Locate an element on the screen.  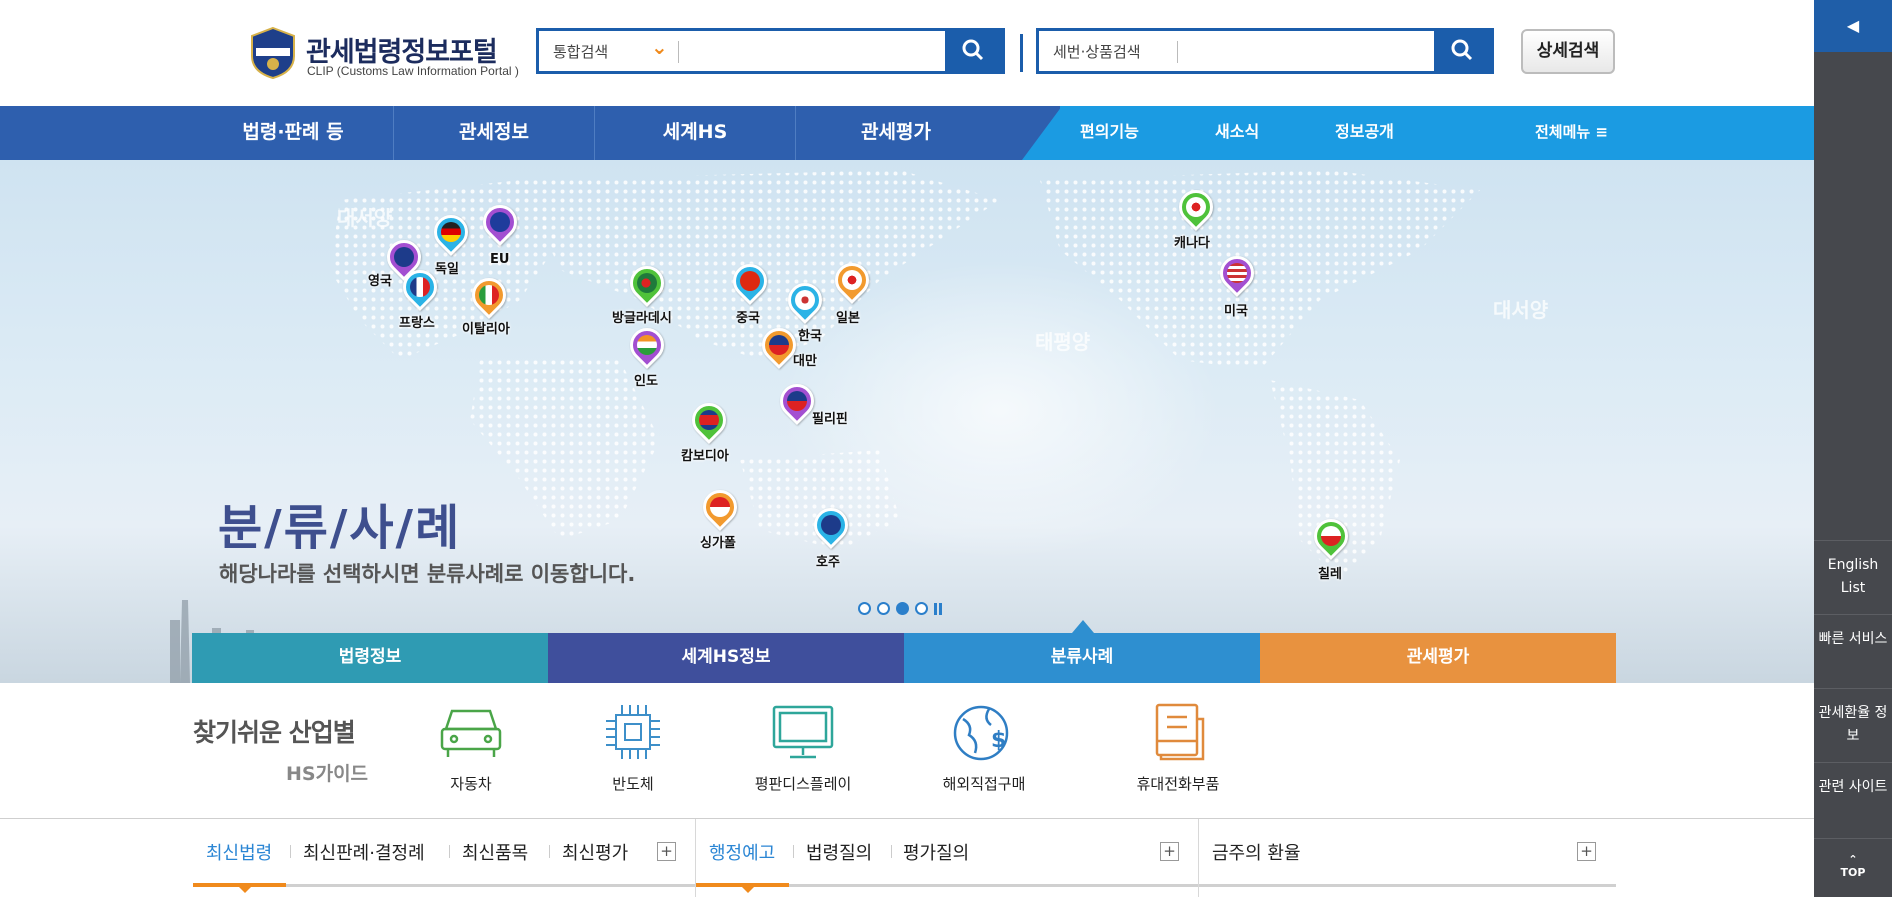
tab-law-info: 법령정보 is located at coordinates (370, 658).